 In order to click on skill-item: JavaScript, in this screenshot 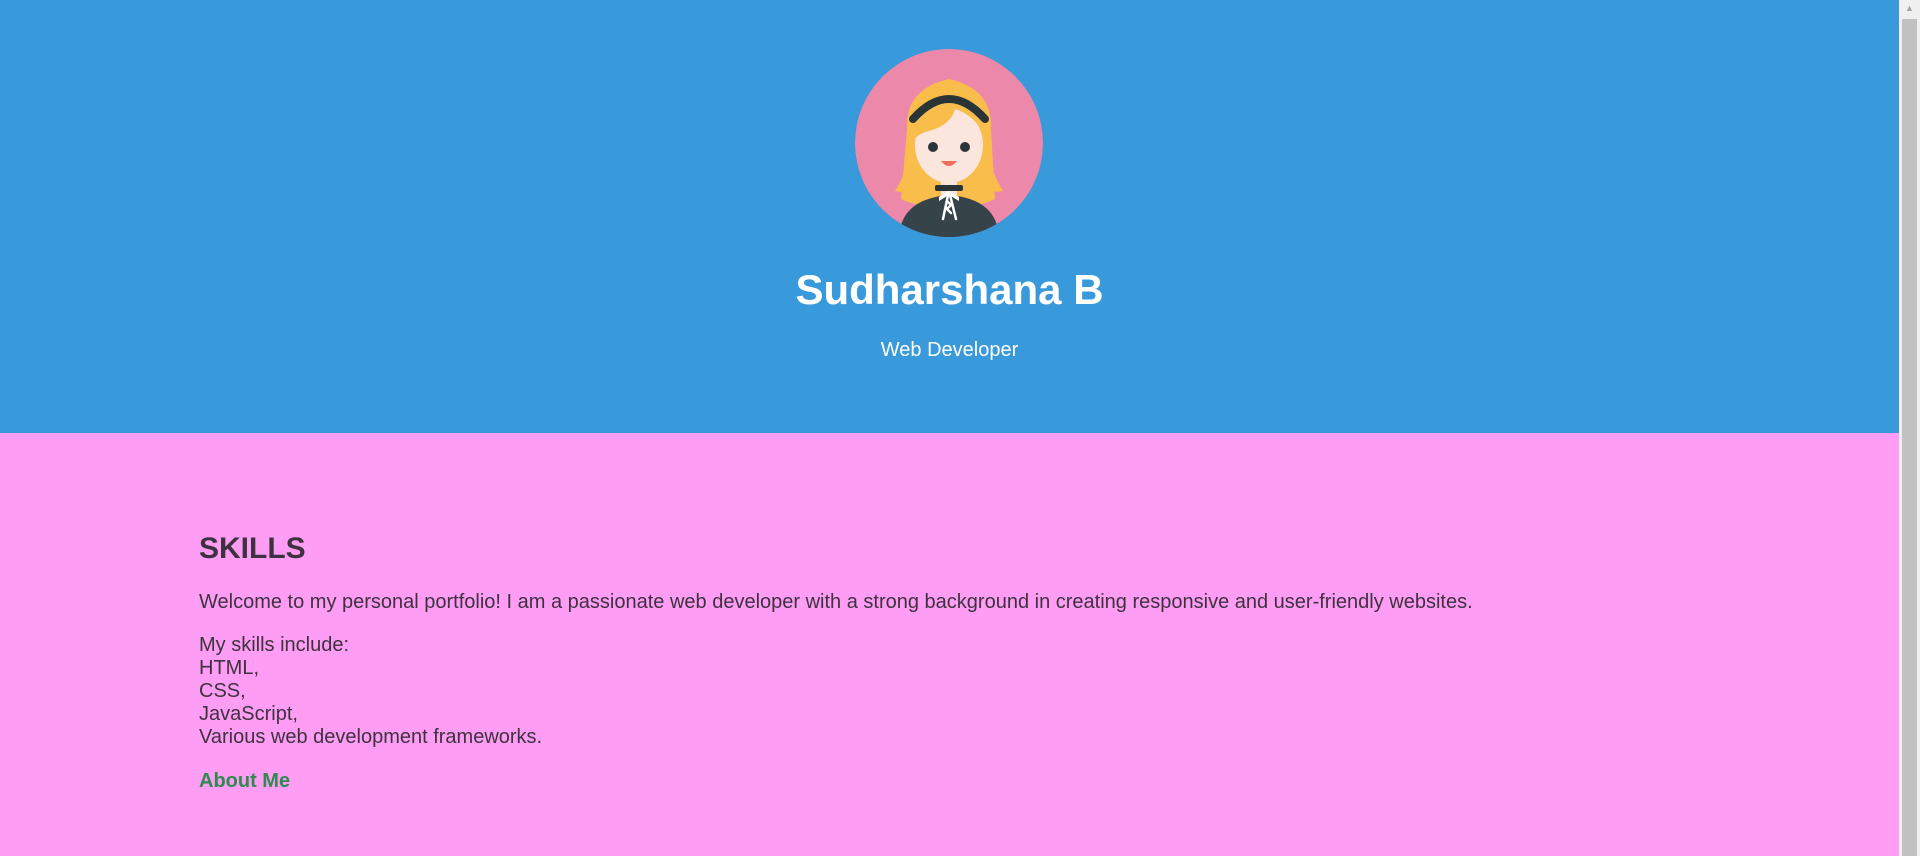, I will do `click(248, 714)`.